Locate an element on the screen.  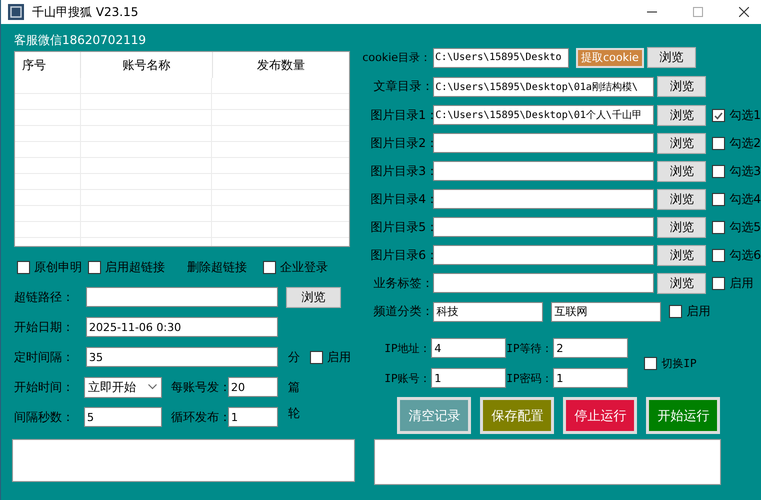
checkbox-label: 切换IP is located at coordinates (679, 363).